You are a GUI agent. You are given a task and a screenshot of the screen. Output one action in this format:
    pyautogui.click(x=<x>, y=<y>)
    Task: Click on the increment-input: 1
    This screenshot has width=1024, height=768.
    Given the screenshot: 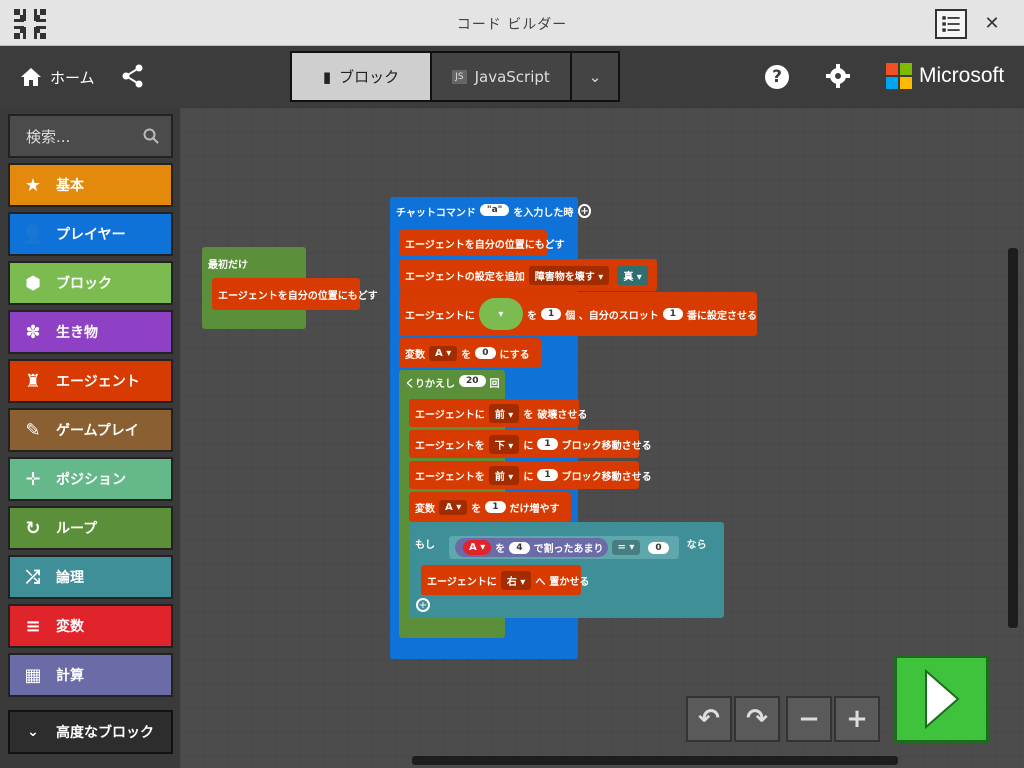 What is the action you would take?
    pyautogui.click(x=495, y=507)
    